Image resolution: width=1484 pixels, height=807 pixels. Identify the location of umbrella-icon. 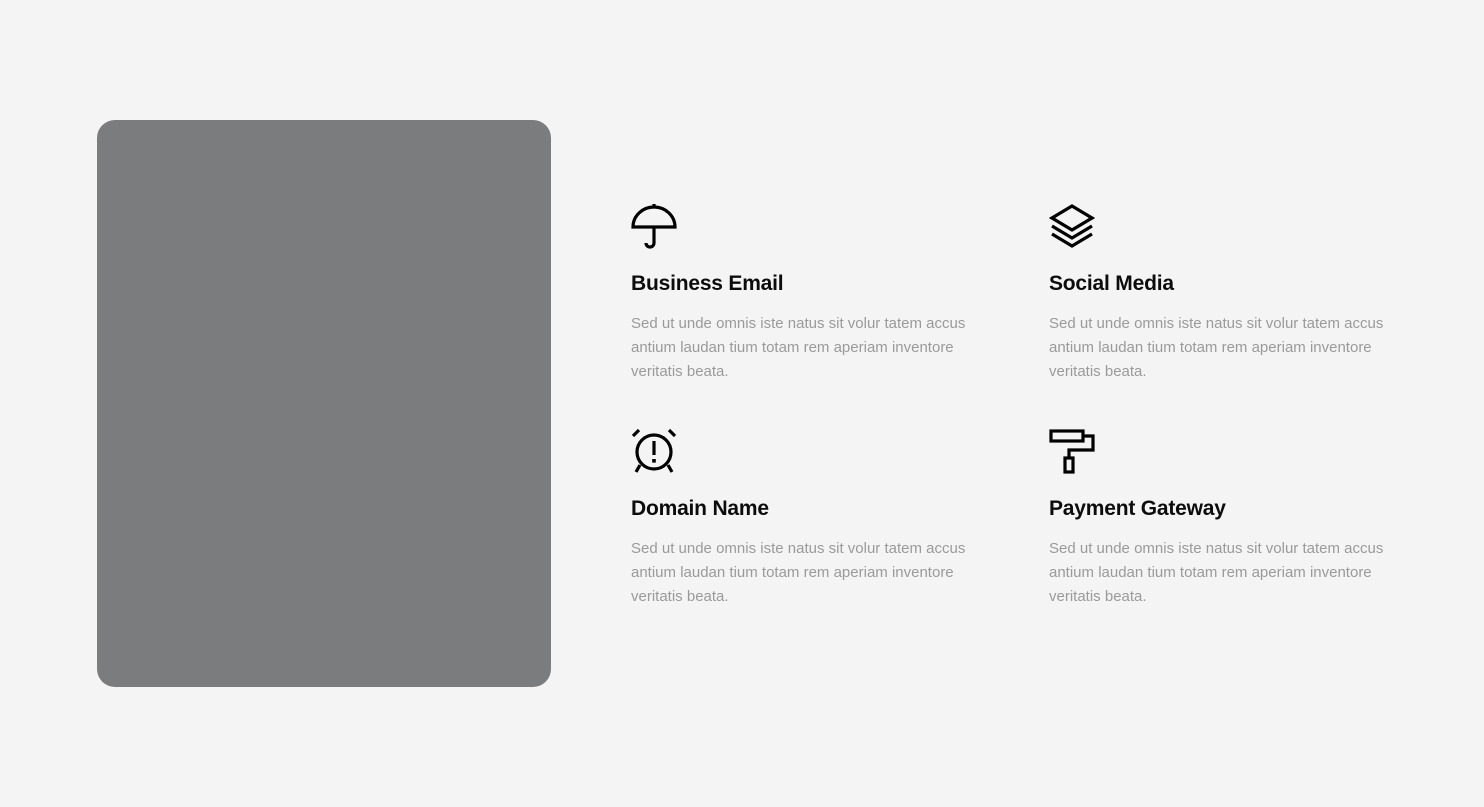
(654, 226).